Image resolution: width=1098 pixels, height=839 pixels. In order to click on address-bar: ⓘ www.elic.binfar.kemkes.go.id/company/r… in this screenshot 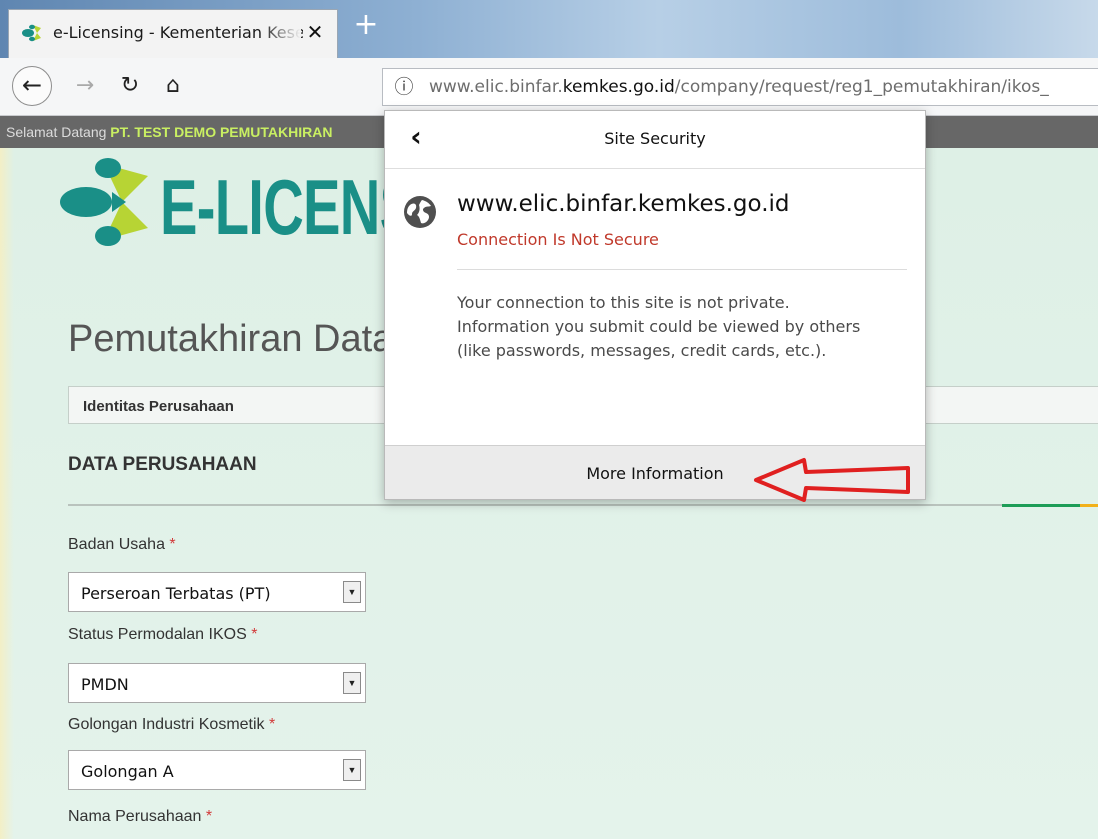, I will do `click(740, 87)`.